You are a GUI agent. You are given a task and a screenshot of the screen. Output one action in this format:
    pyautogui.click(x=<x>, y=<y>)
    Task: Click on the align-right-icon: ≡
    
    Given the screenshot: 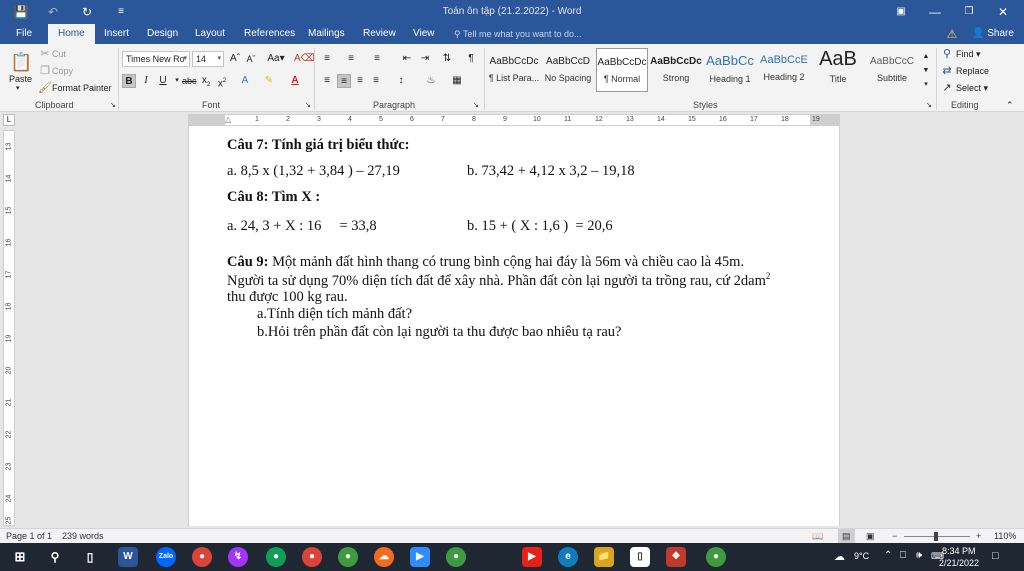 What is the action you would take?
    pyautogui.click(x=360, y=81)
    